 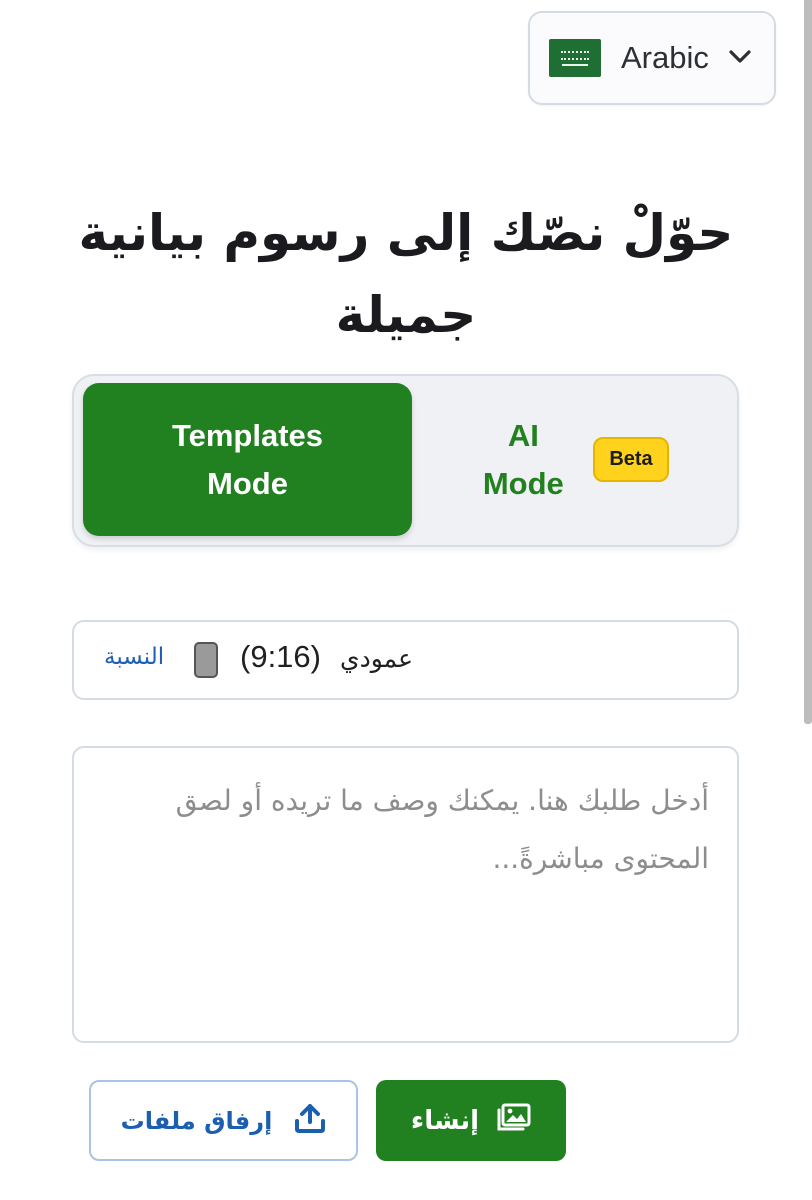 What do you see at coordinates (206, 660) in the screenshot?
I see `portrait-ratio-icon` at bounding box center [206, 660].